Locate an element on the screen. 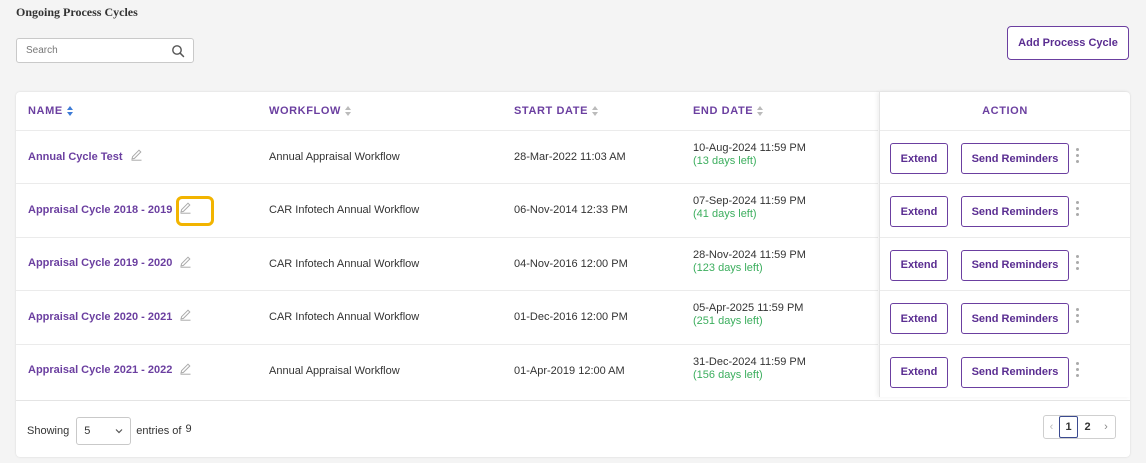 This screenshot has width=1146, height=463. end-date-value: 28-Nov-2024 11:59 PM is located at coordinates (749, 254).